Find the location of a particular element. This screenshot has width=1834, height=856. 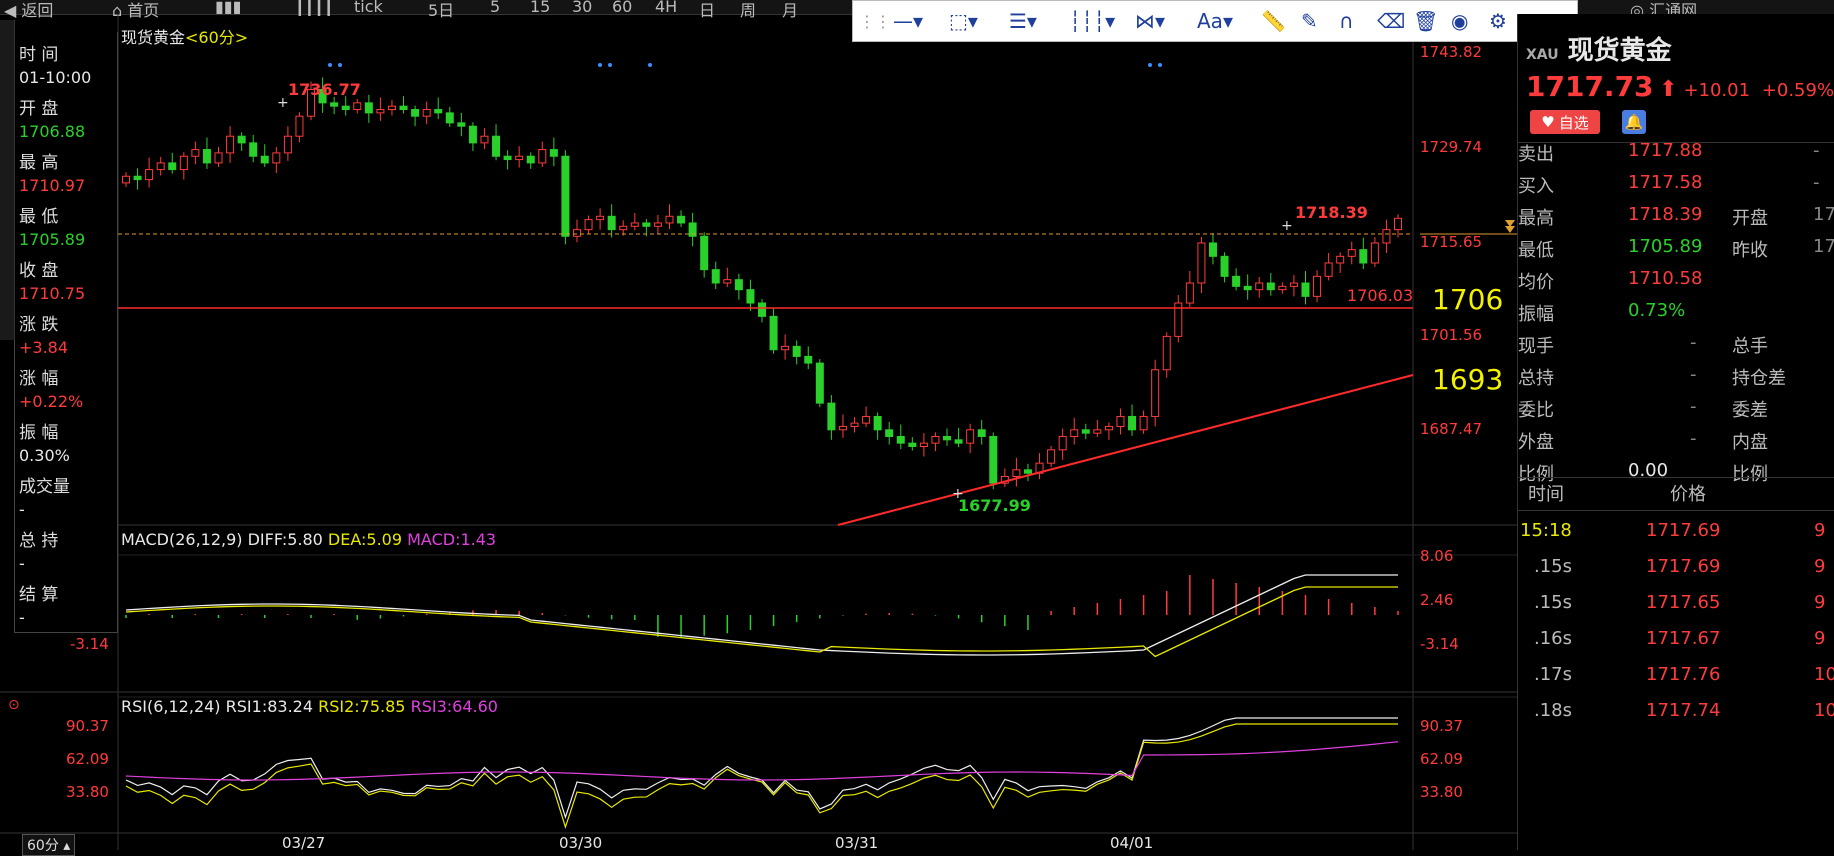

quote-row-label-2: 总手 is located at coordinates (1750, 346).